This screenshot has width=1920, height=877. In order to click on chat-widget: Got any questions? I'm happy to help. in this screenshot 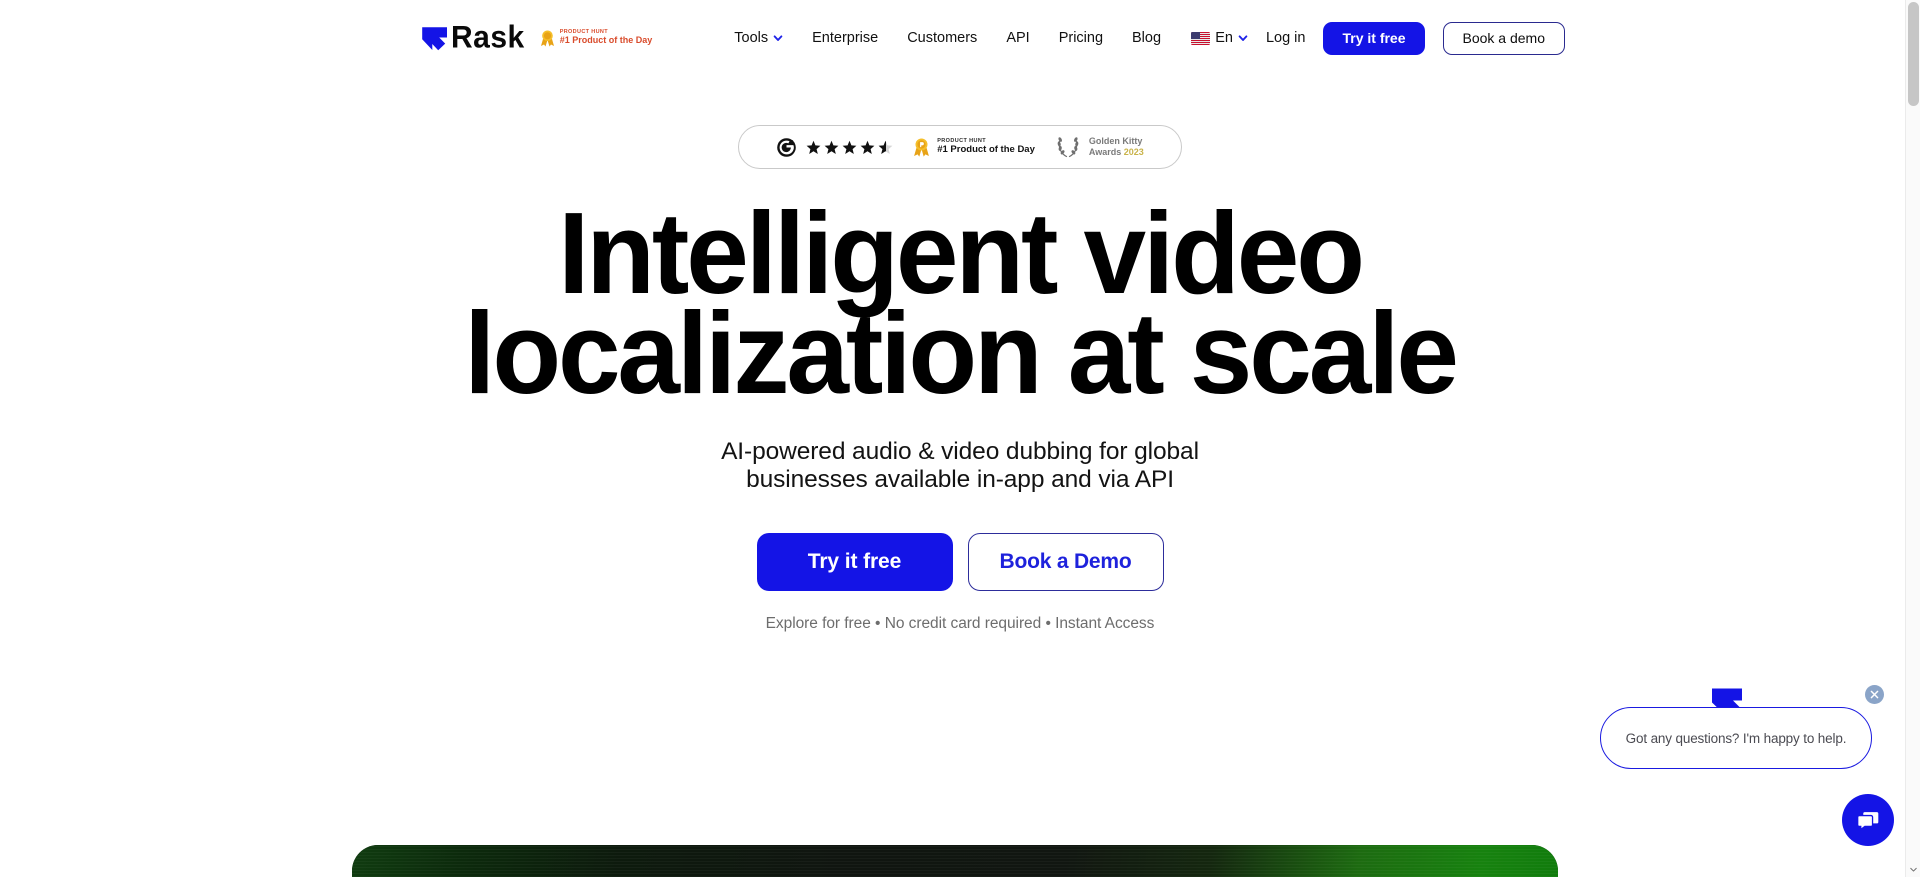, I will do `click(1748, 777)`.